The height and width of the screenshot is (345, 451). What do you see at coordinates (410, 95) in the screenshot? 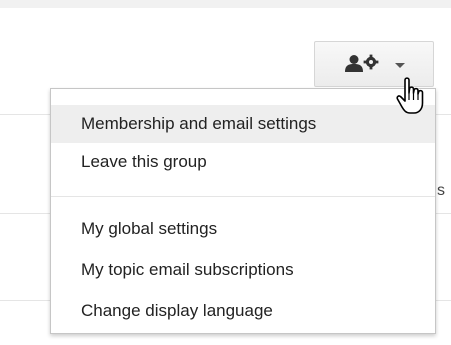
I see `hand-pointer-icon` at bounding box center [410, 95].